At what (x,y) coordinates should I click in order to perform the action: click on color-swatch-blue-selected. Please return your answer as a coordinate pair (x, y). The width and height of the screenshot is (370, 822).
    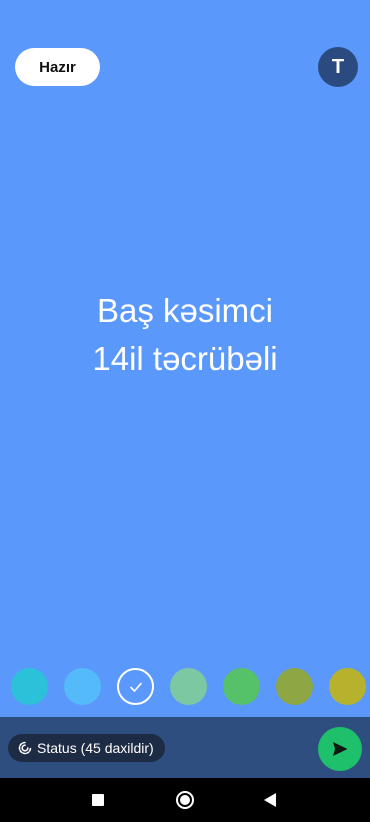
    Looking at the image, I should click on (135, 686).